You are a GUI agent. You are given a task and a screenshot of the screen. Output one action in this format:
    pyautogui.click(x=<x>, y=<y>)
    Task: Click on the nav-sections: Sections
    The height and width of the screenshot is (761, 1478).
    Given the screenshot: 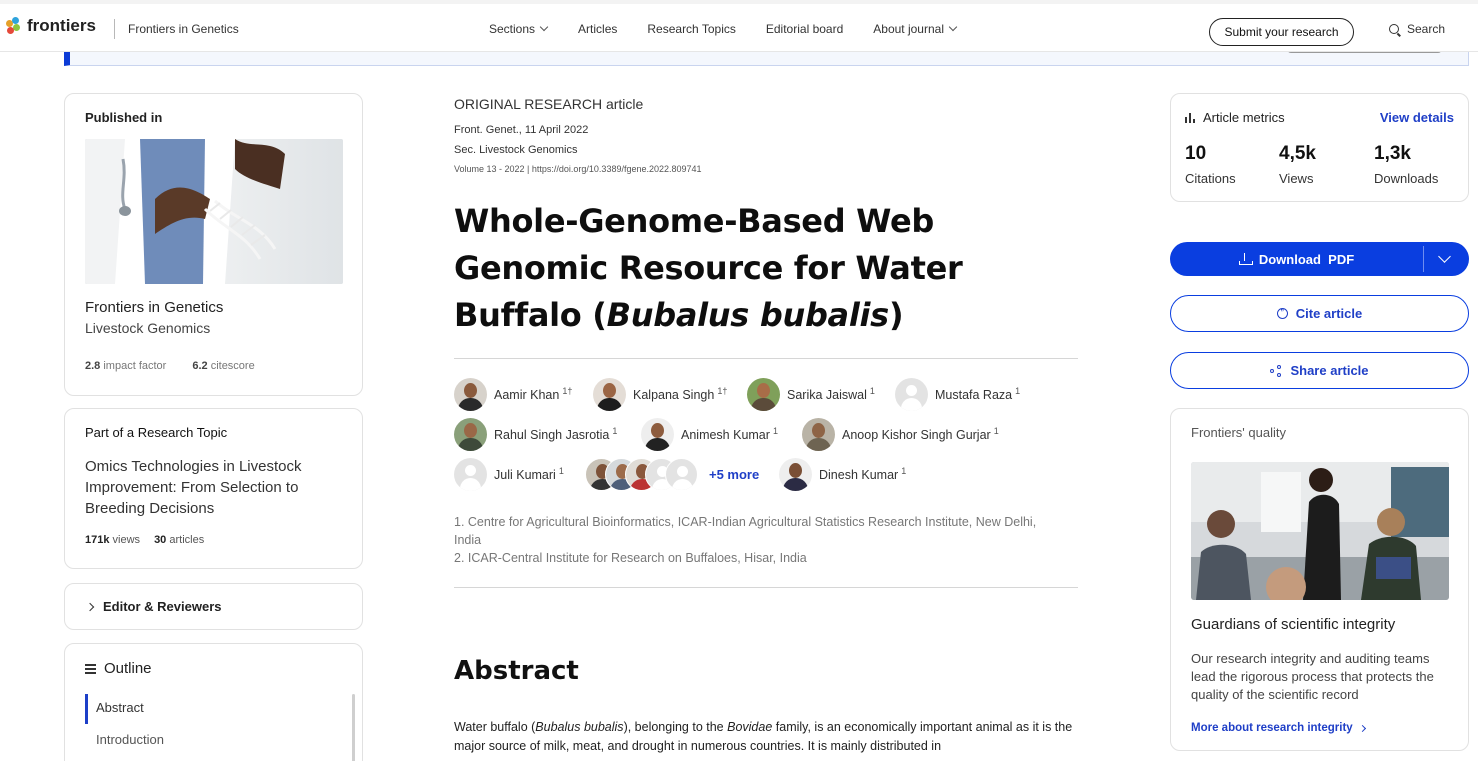 What is the action you would take?
    pyautogui.click(x=519, y=29)
    